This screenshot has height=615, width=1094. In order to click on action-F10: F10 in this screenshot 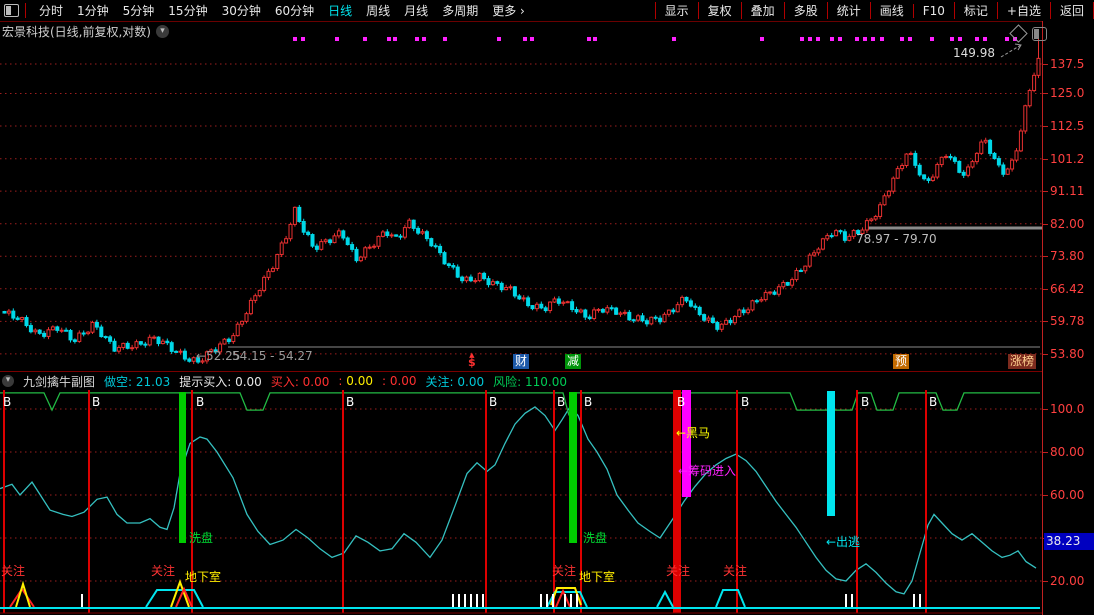, I will do `click(933, 10)`.